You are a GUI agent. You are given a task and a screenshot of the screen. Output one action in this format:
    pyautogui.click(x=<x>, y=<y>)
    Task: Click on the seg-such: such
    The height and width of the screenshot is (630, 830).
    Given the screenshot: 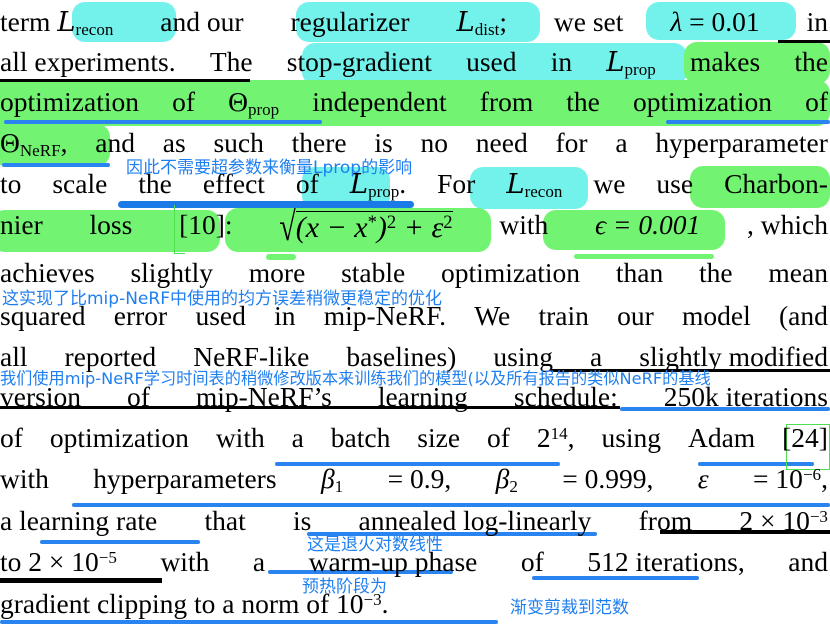 What is the action you would take?
    pyautogui.click(x=238, y=142)
    